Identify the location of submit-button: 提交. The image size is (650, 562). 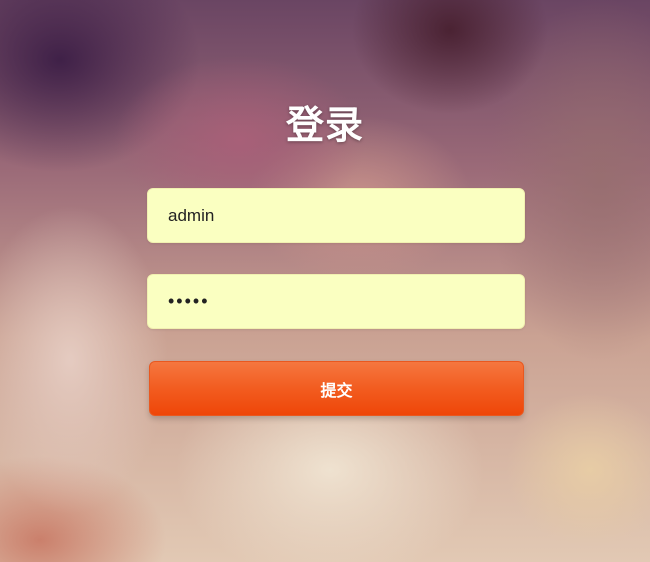
(336, 388).